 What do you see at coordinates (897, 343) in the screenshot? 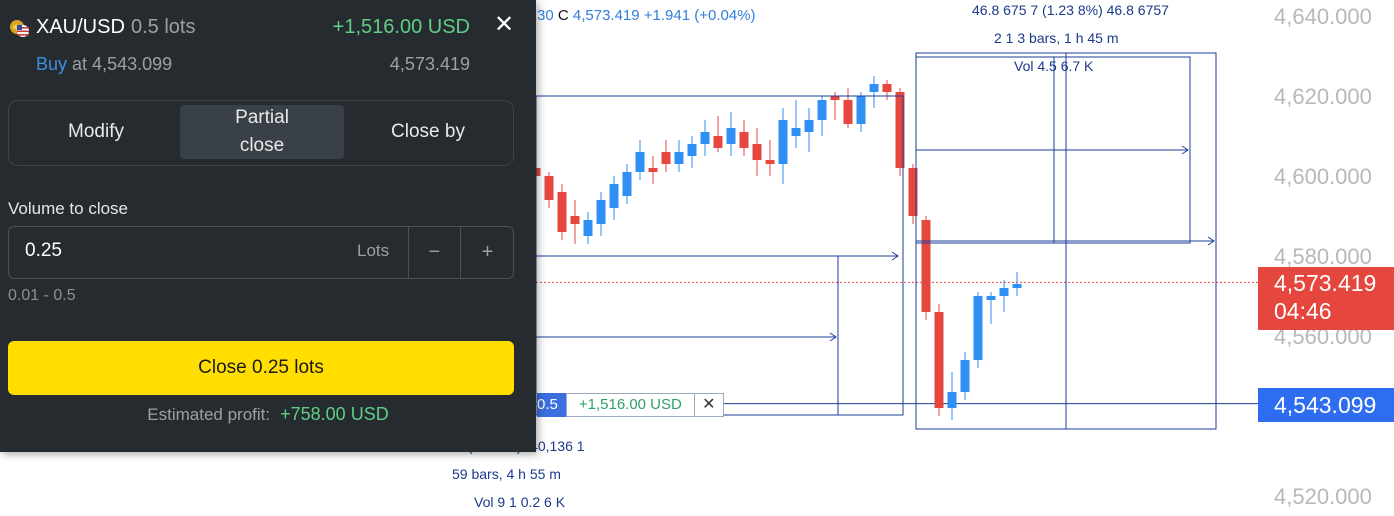
I see `chart-guides` at bounding box center [897, 343].